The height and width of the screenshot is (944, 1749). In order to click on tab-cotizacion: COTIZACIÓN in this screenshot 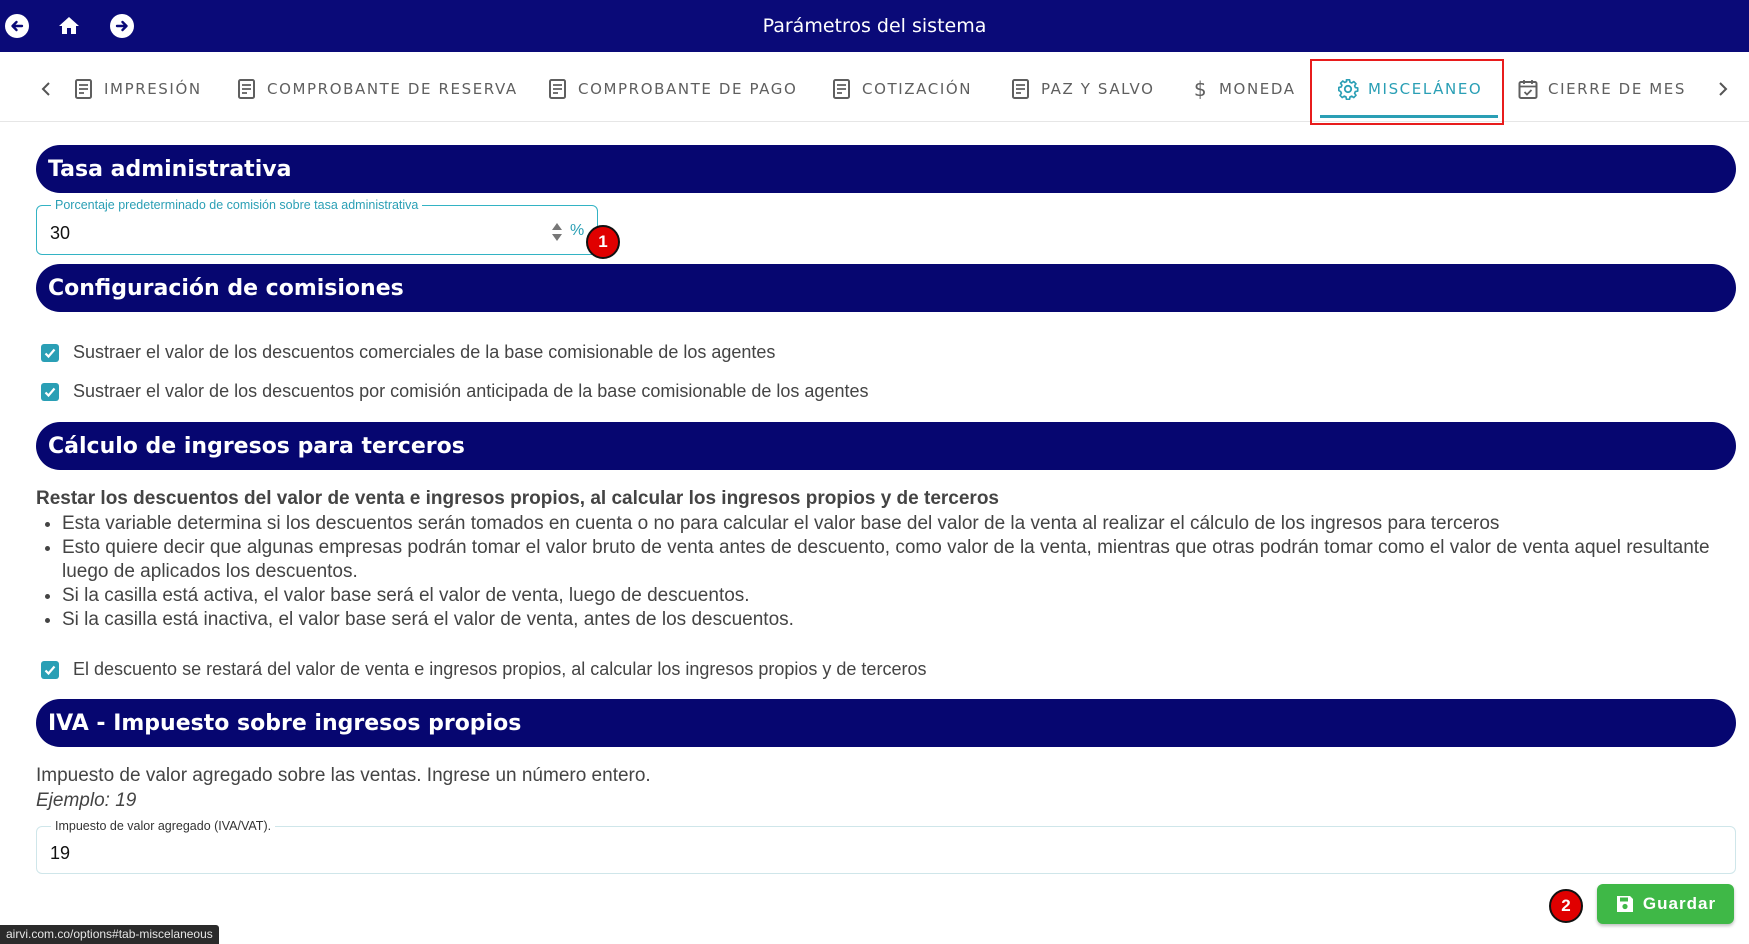, I will do `click(901, 89)`.